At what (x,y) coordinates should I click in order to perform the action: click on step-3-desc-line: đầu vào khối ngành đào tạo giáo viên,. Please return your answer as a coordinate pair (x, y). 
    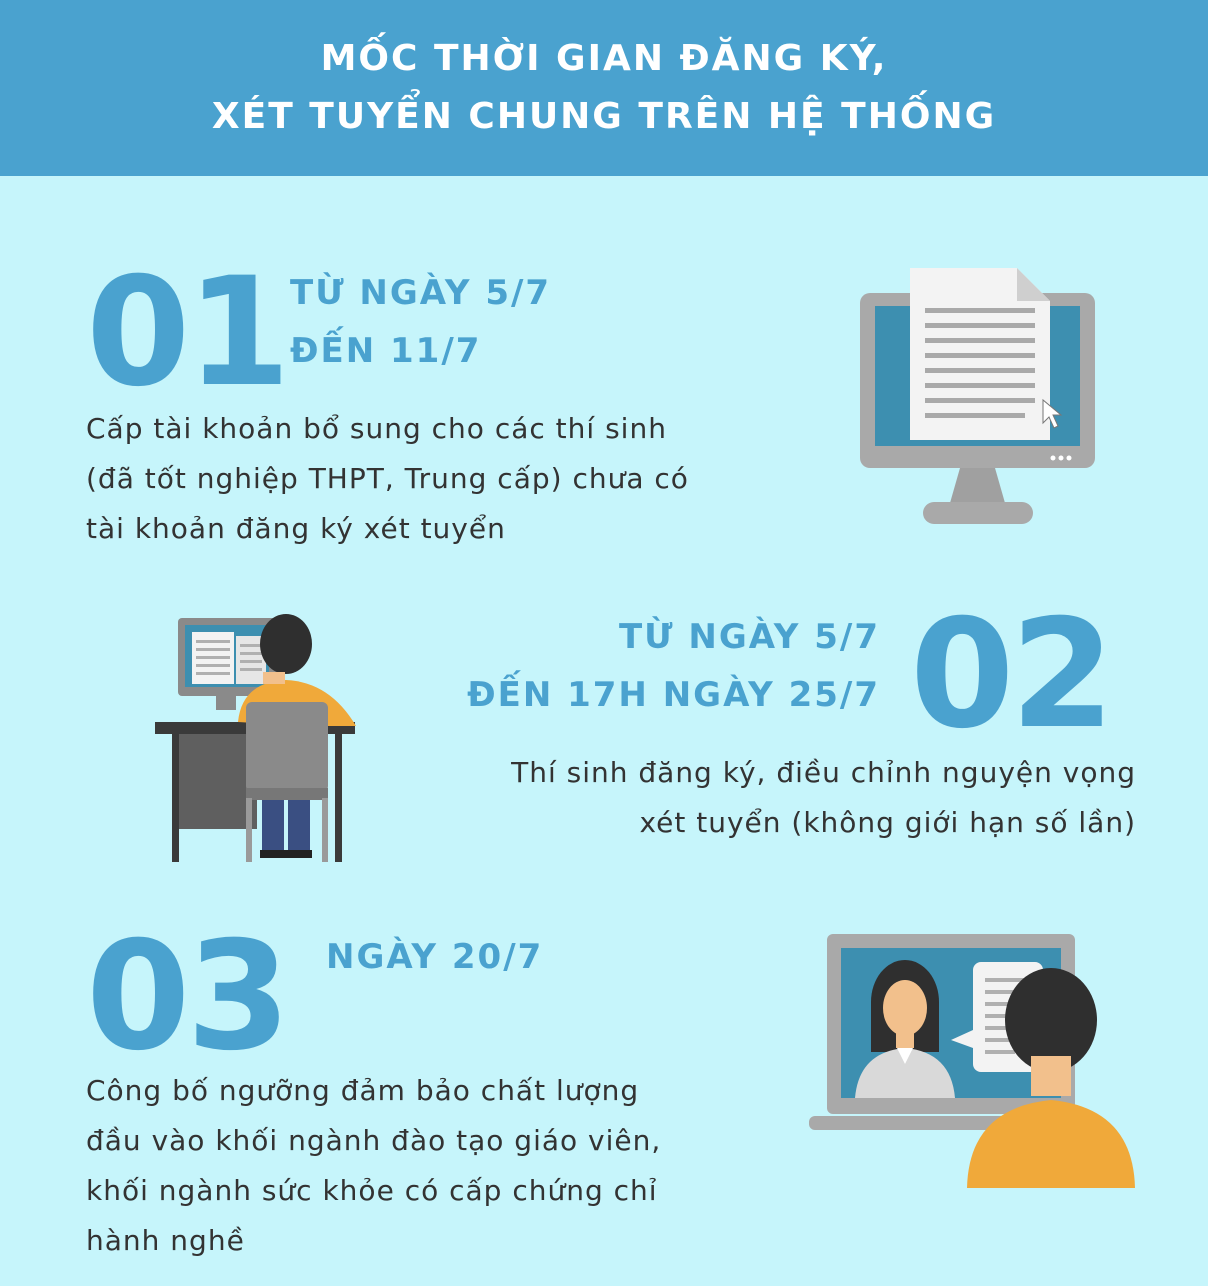
    Looking at the image, I should click on (374, 1140).